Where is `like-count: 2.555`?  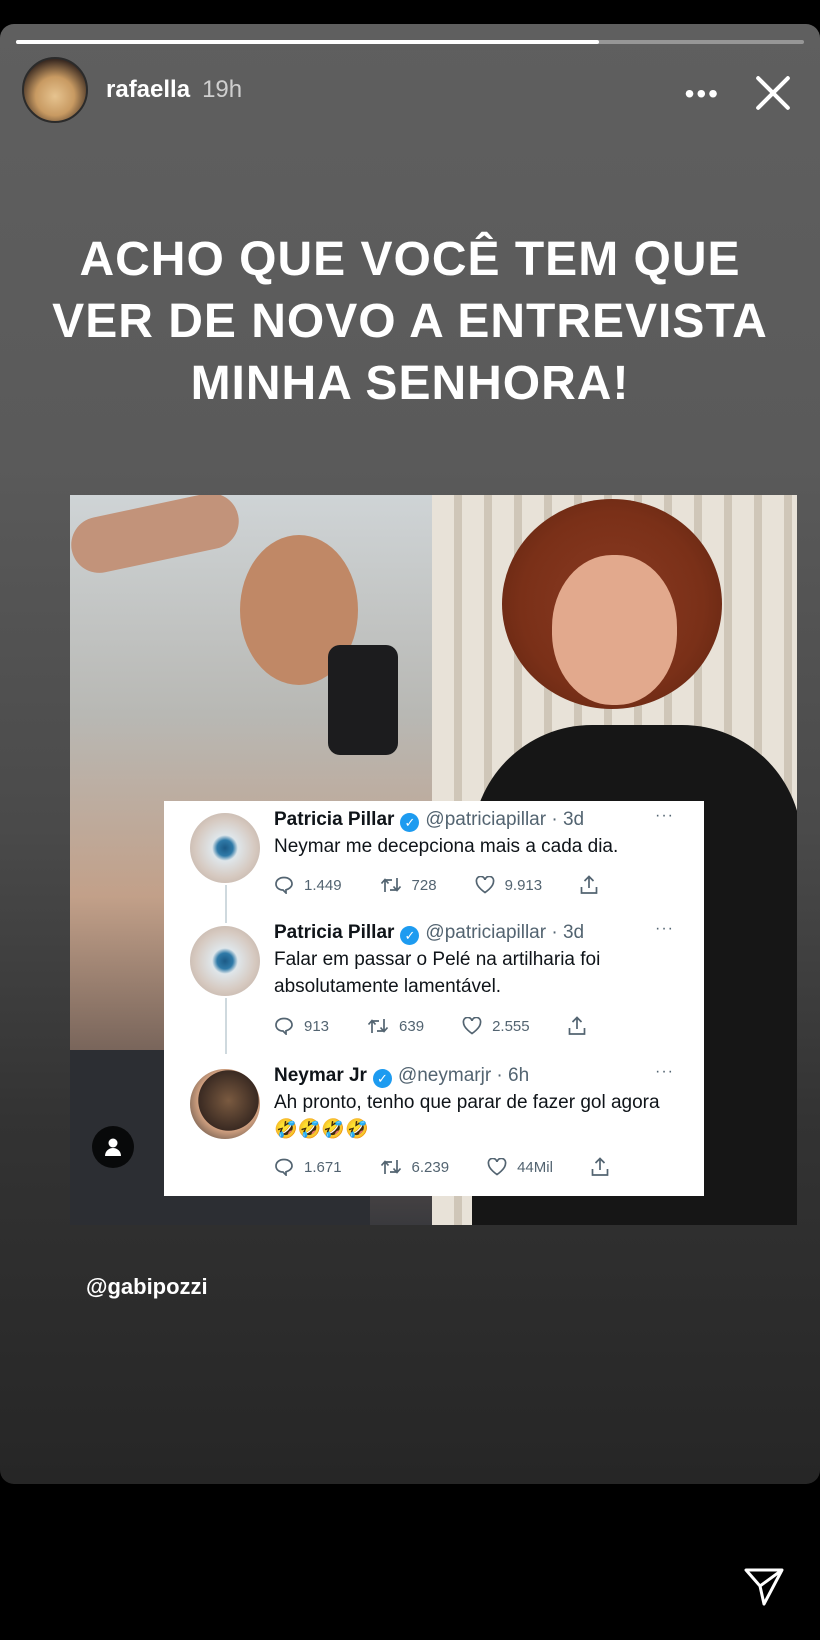
like-count: 2.555 is located at coordinates (496, 1026).